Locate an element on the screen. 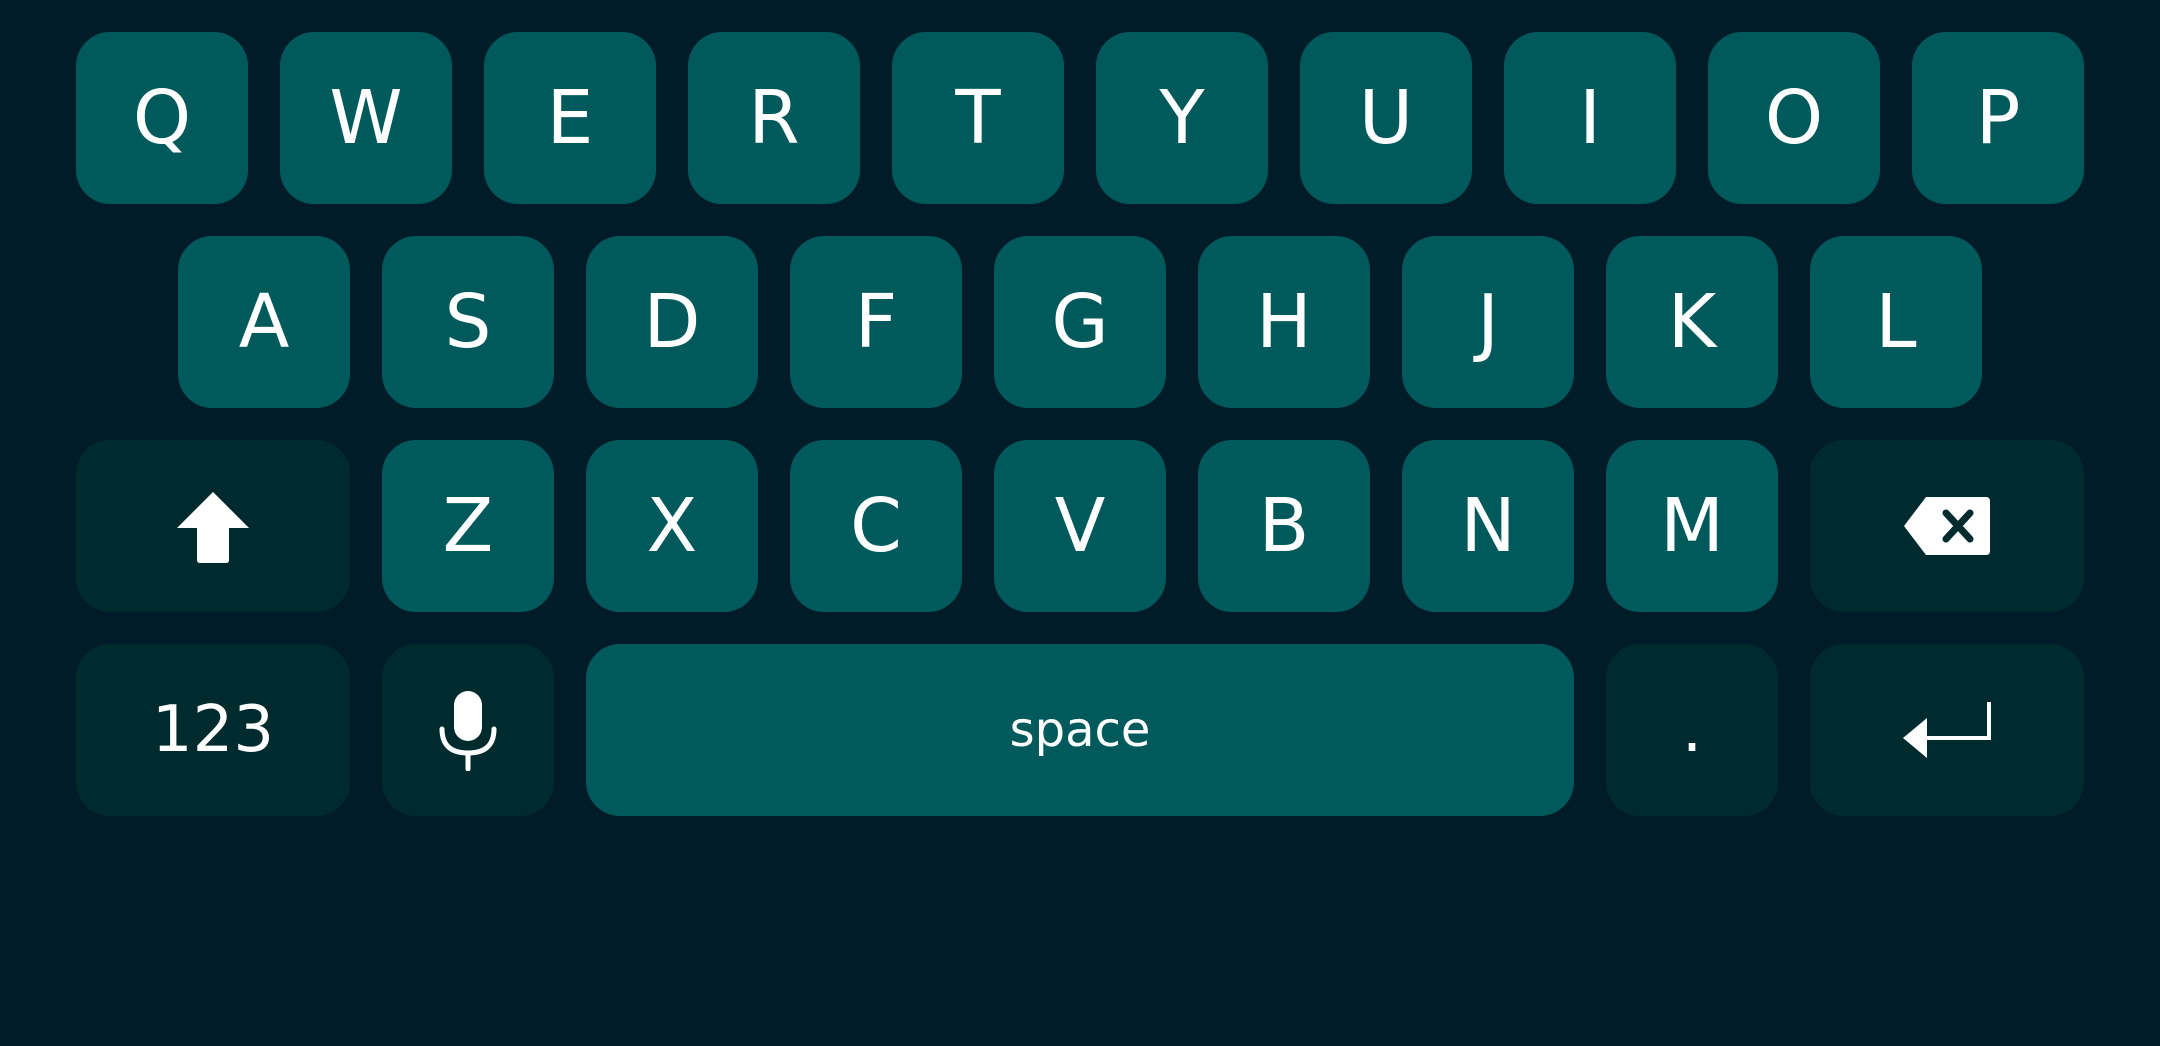 The image size is (2160, 1046). key-i: I is located at coordinates (1590, 118).